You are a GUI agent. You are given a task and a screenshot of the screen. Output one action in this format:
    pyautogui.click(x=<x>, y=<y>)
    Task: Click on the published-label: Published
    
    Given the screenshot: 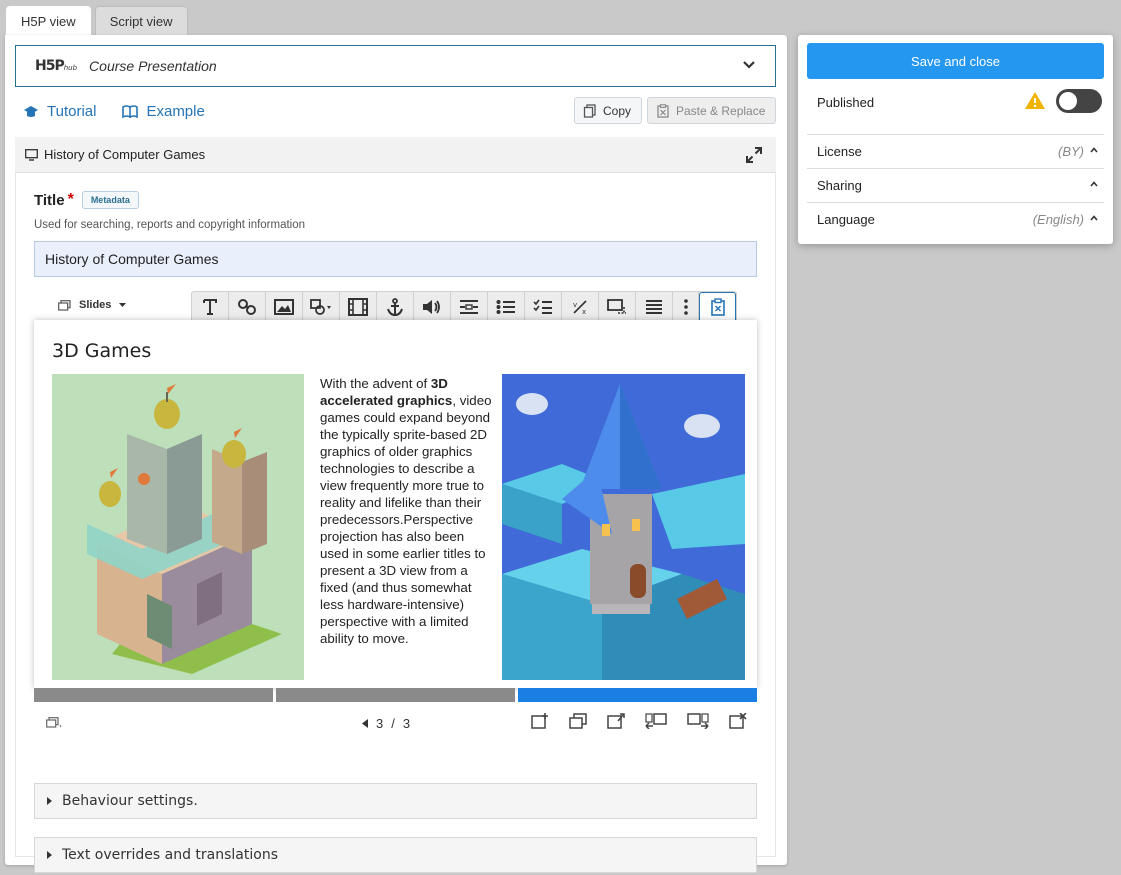 What is the action you would take?
    pyautogui.click(x=846, y=102)
    